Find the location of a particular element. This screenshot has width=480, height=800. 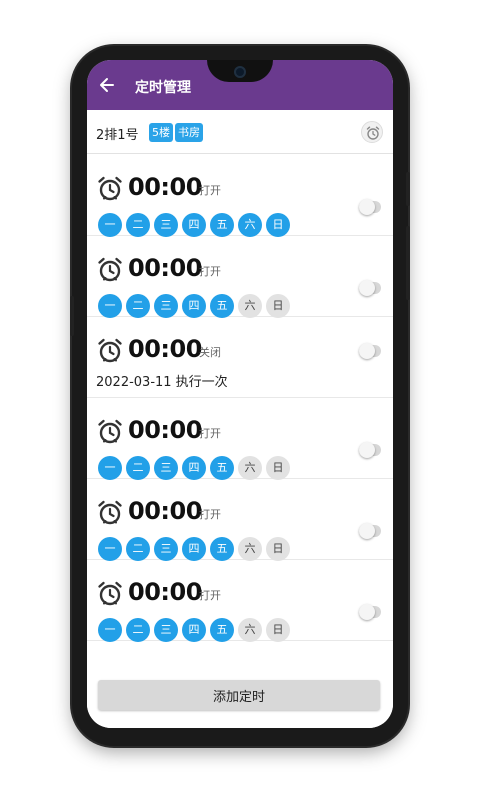

phone-side-button is located at coordinates (408, 189).